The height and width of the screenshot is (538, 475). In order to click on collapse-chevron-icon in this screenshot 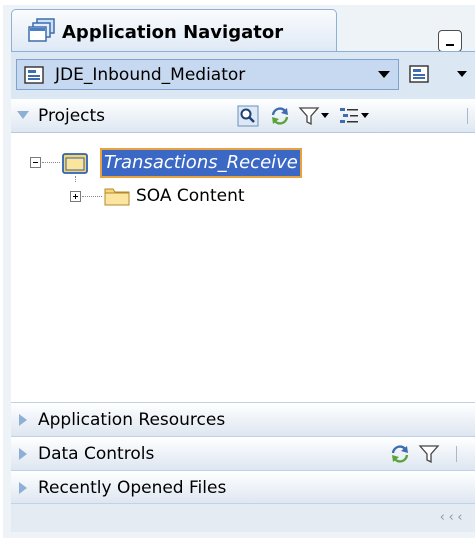, I will do `click(23, 115)`.